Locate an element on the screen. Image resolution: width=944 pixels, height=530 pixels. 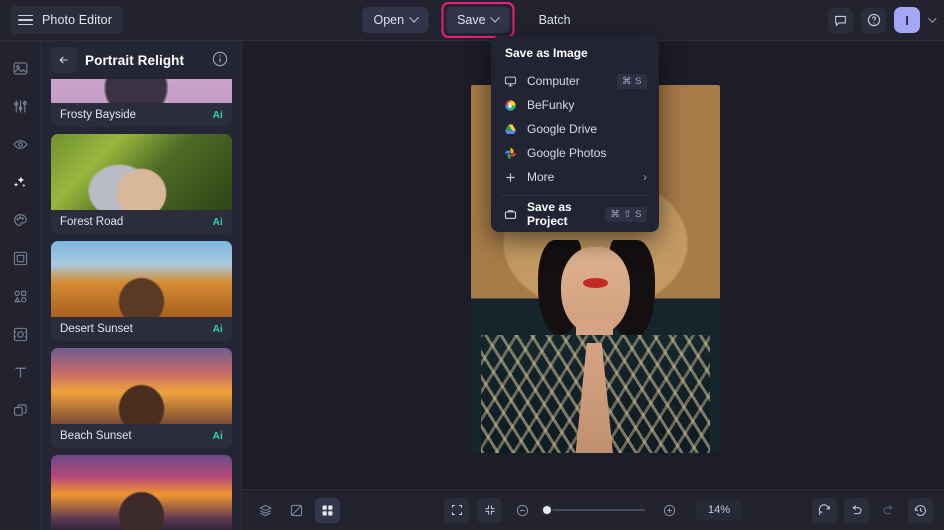
preset-label: Desert Sunset is located at coordinates (96, 329).